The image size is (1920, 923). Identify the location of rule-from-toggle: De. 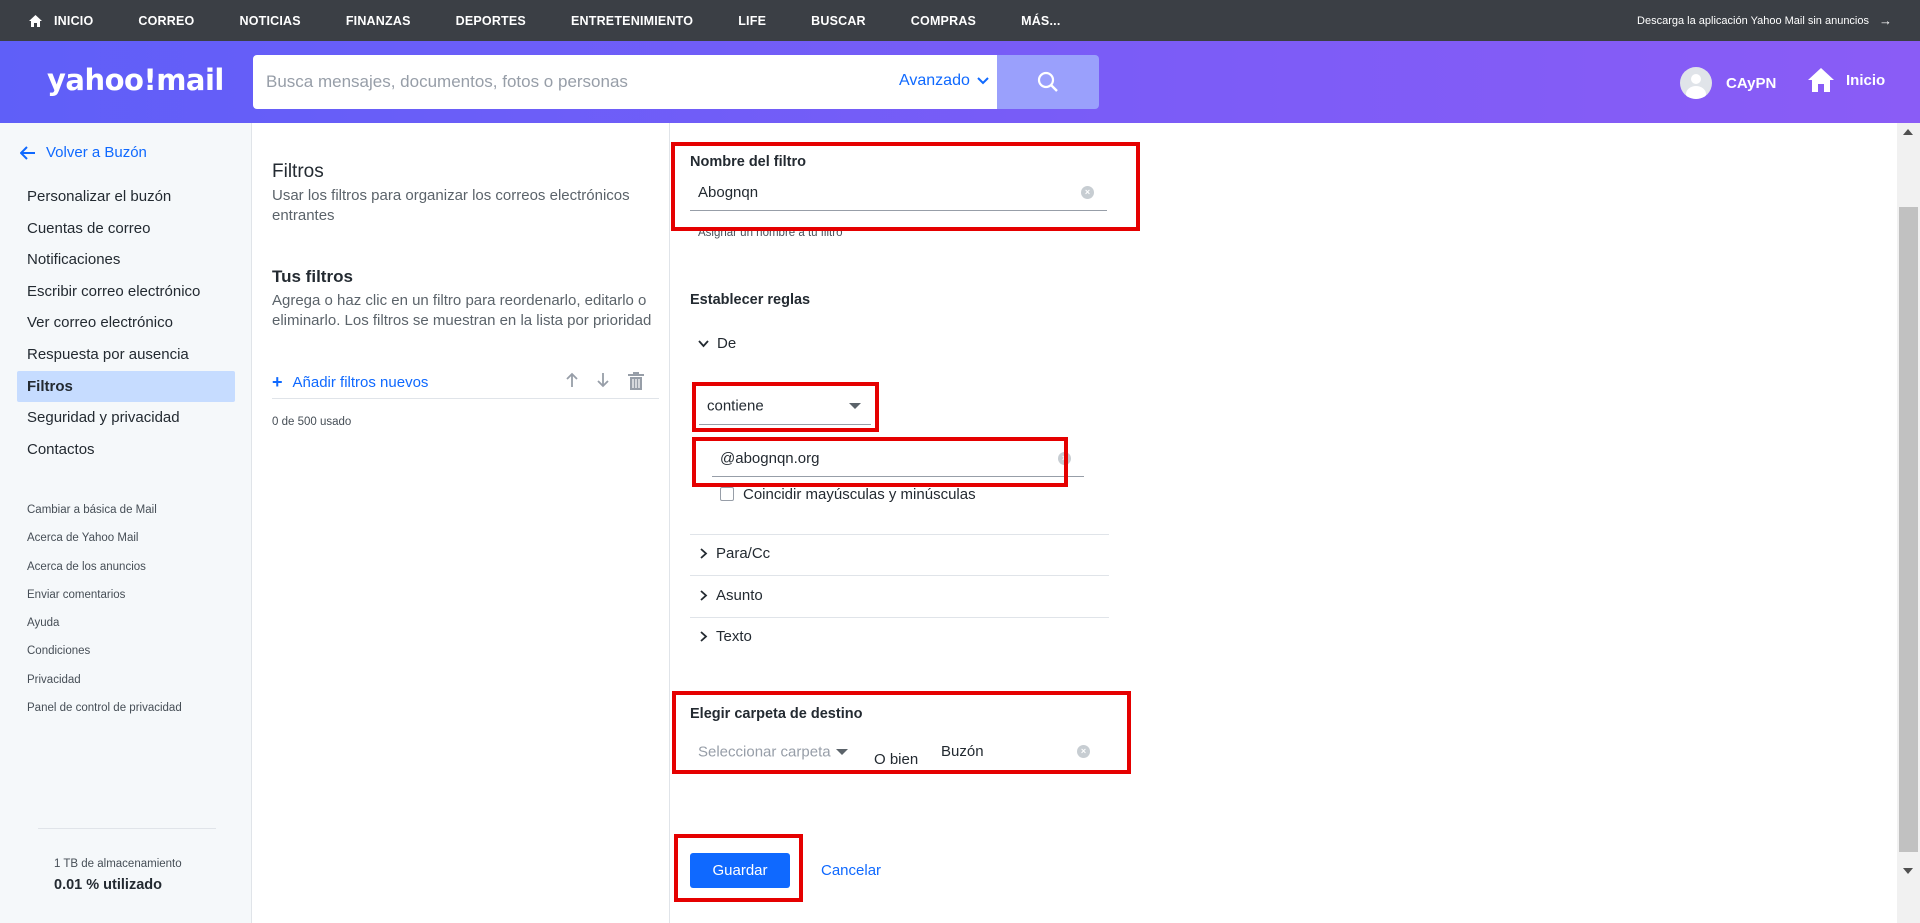
(717, 343).